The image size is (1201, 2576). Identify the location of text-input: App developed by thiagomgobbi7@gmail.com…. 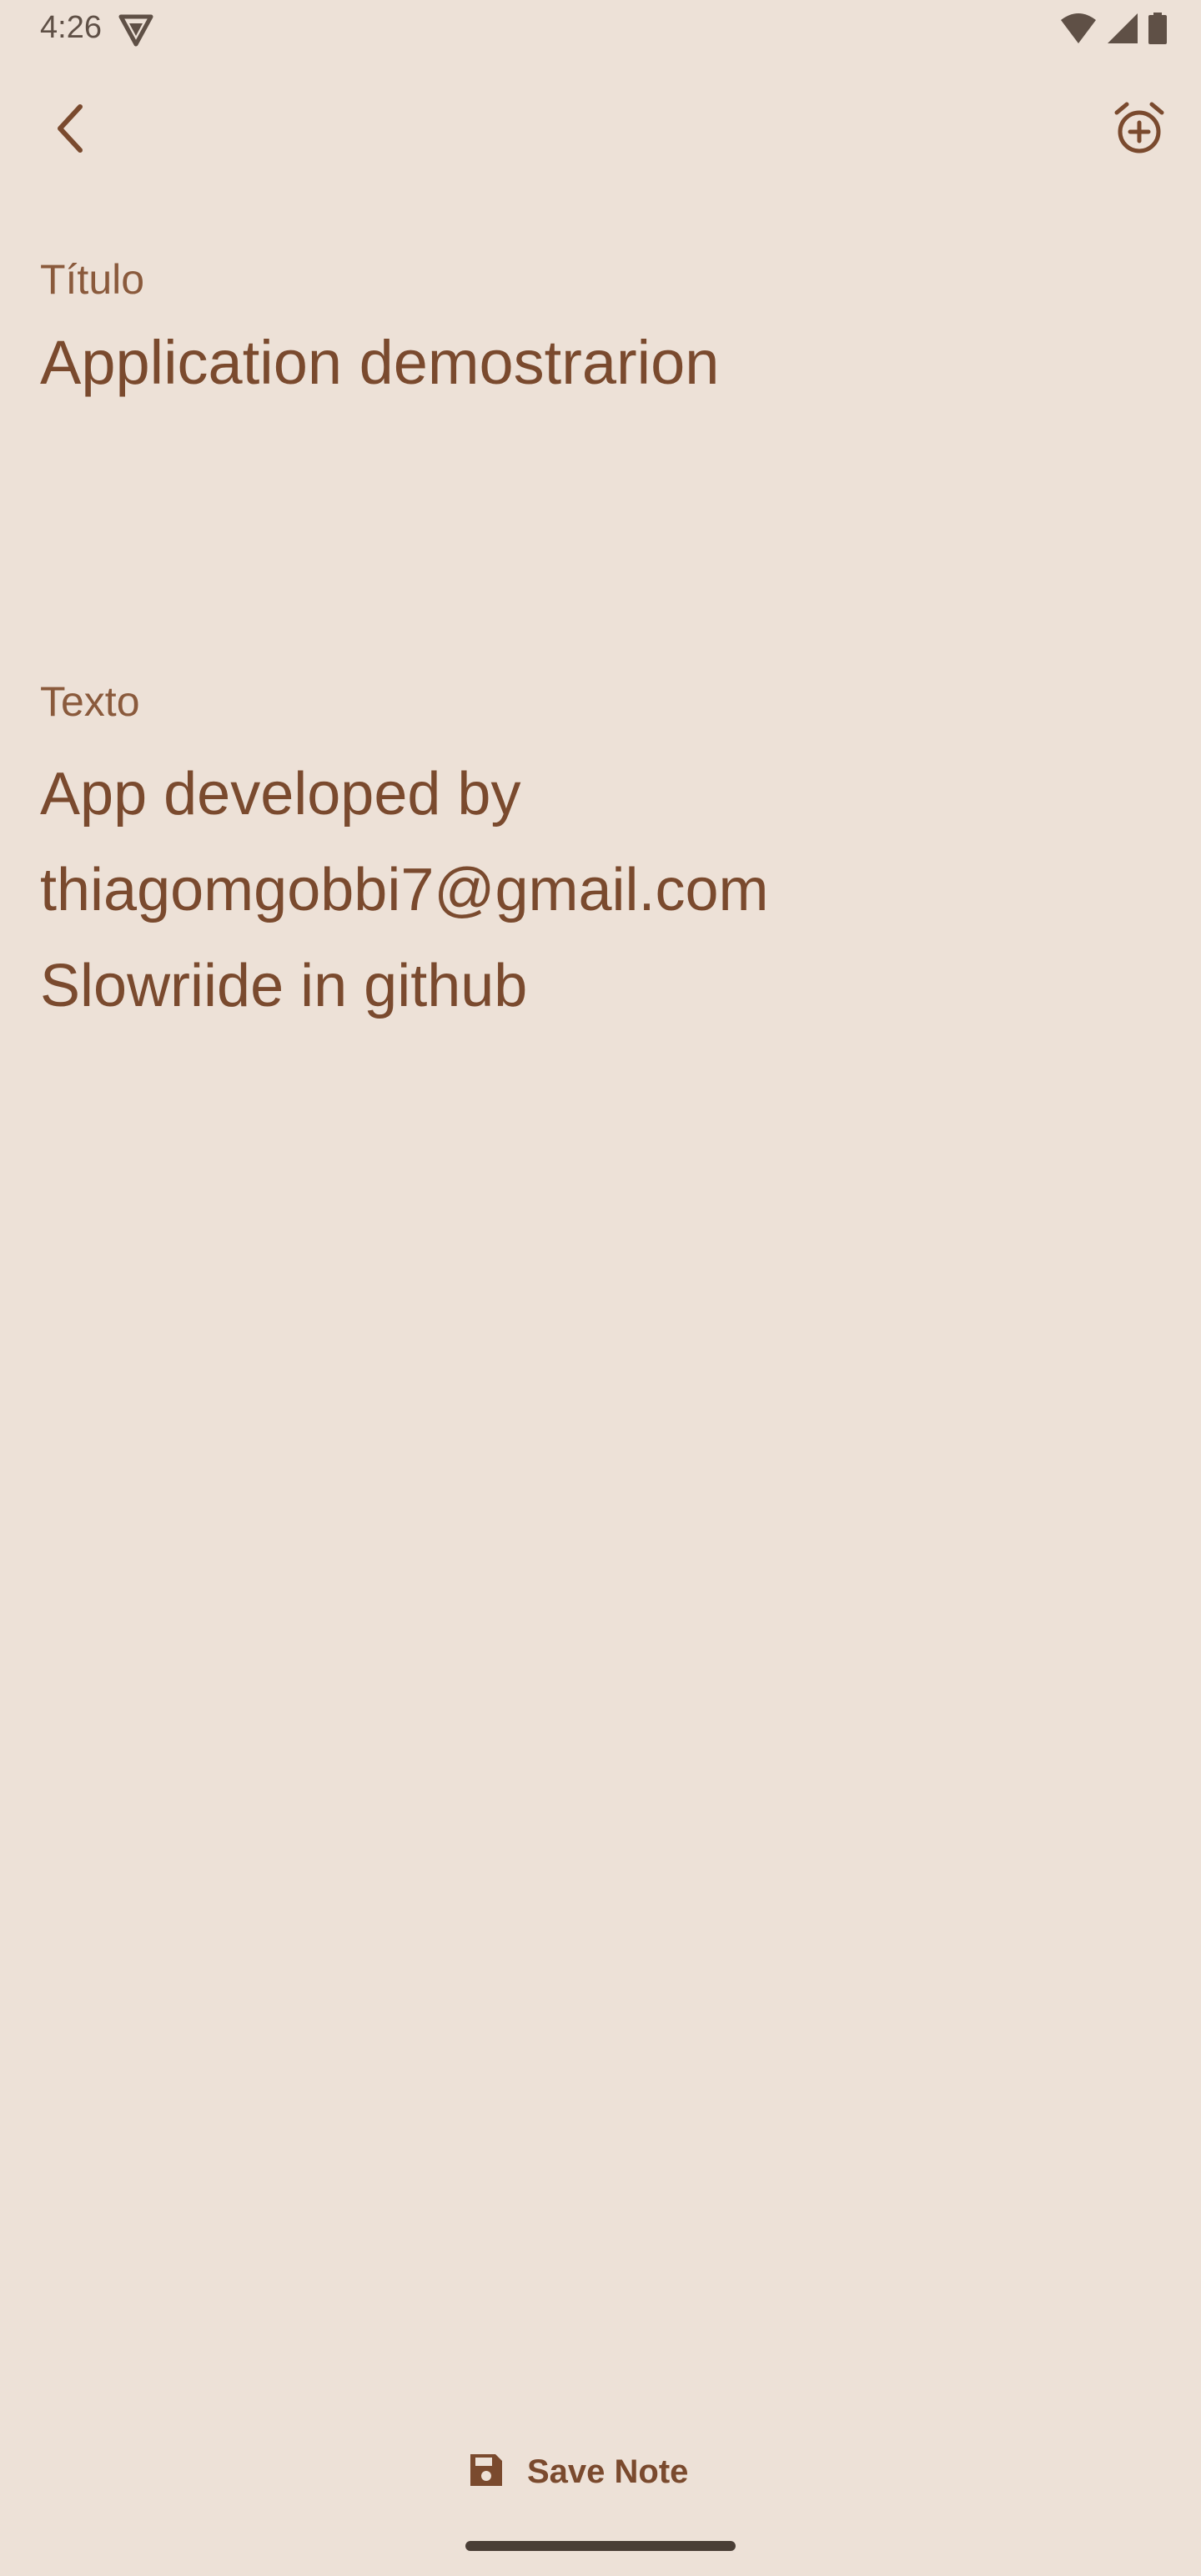
(599, 890).